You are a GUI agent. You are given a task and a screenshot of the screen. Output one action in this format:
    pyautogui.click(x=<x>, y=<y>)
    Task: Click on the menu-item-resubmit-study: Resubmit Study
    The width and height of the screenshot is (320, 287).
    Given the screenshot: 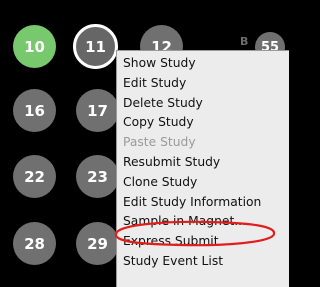 What is the action you would take?
    pyautogui.click(x=203, y=163)
    